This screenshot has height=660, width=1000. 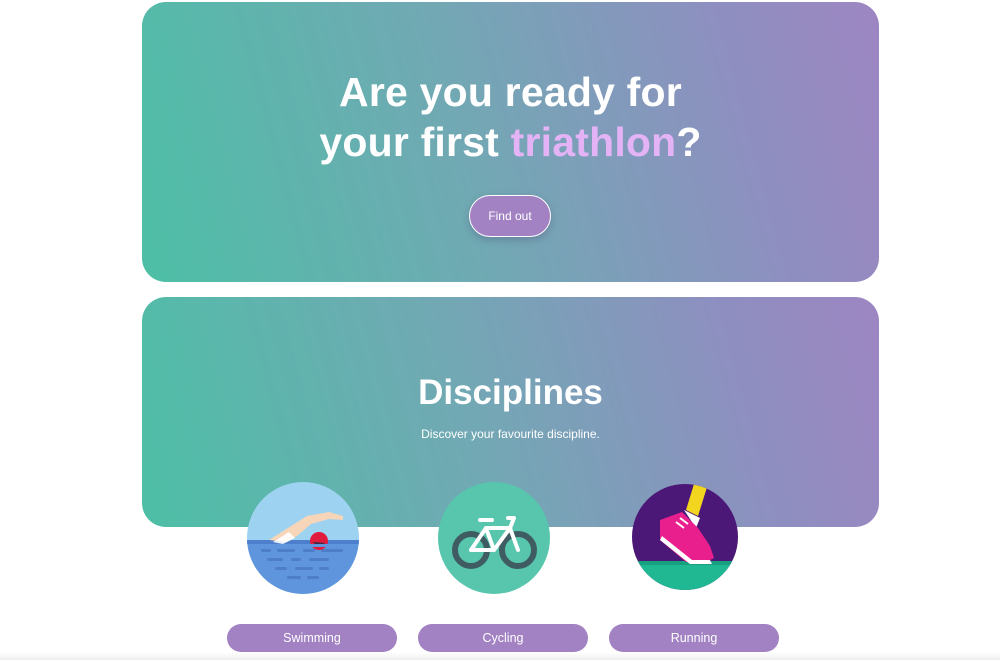 What do you see at coordinates (510, 392) in the screenshot?
I see `disciplines-title: Disciplines` at bounding box center [510, 392].